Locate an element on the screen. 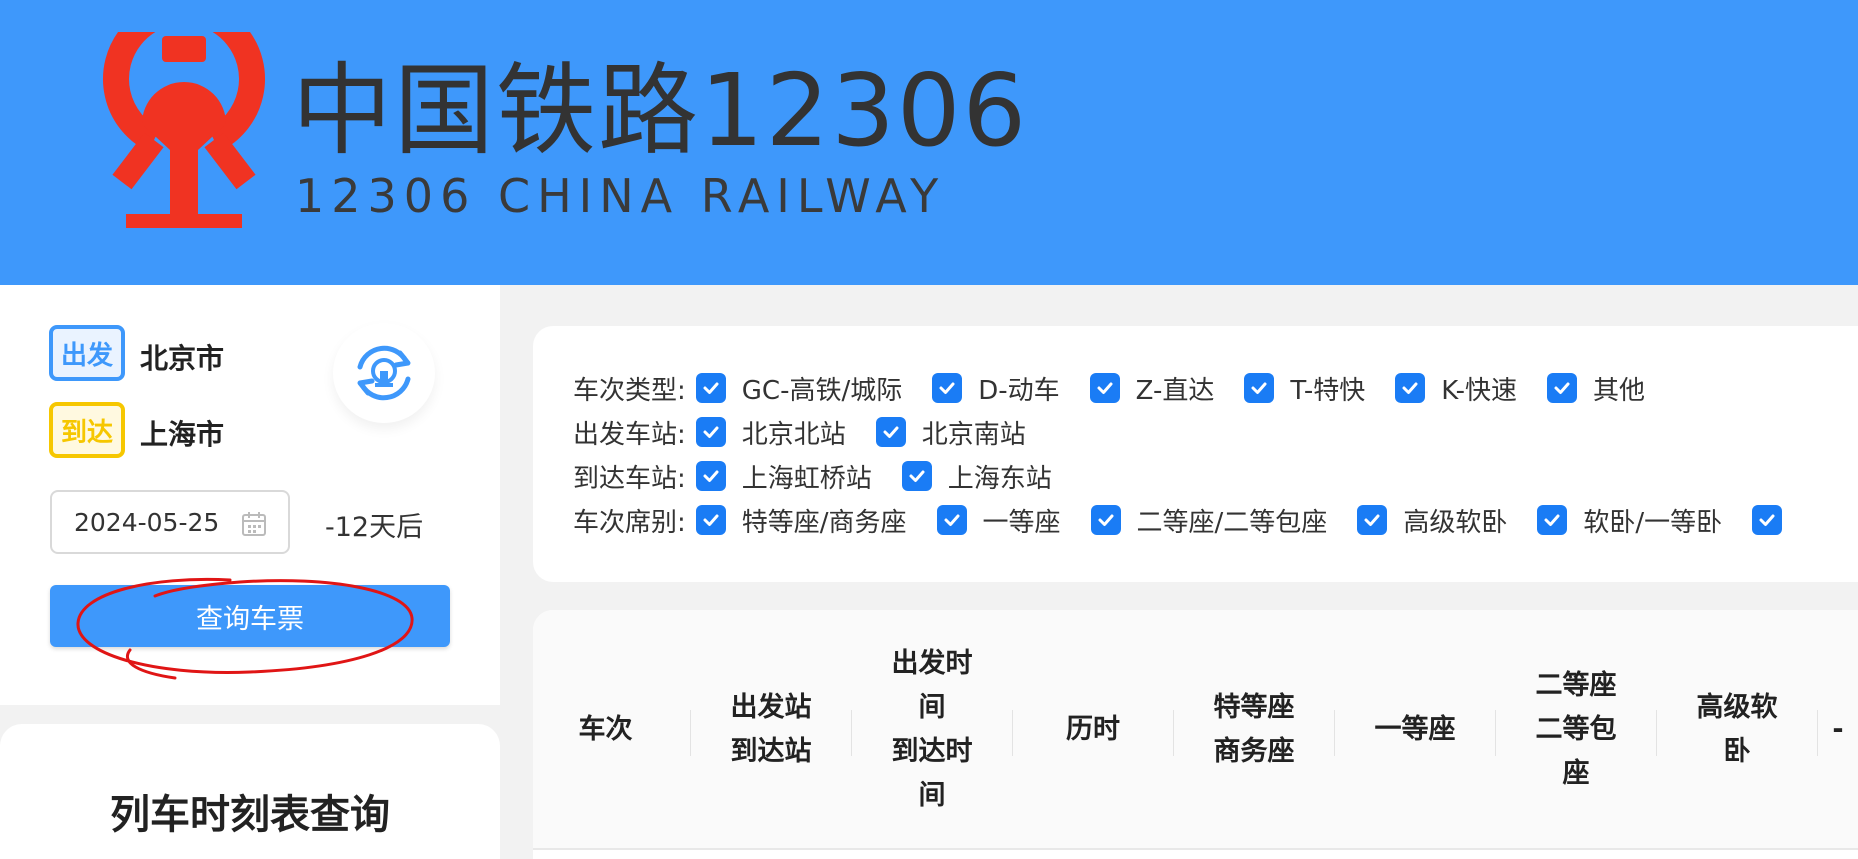 Image resolution: width=1858 pixels, height=859 pixels. filter-label: 车次席别: is located at coordinates (629, 522).